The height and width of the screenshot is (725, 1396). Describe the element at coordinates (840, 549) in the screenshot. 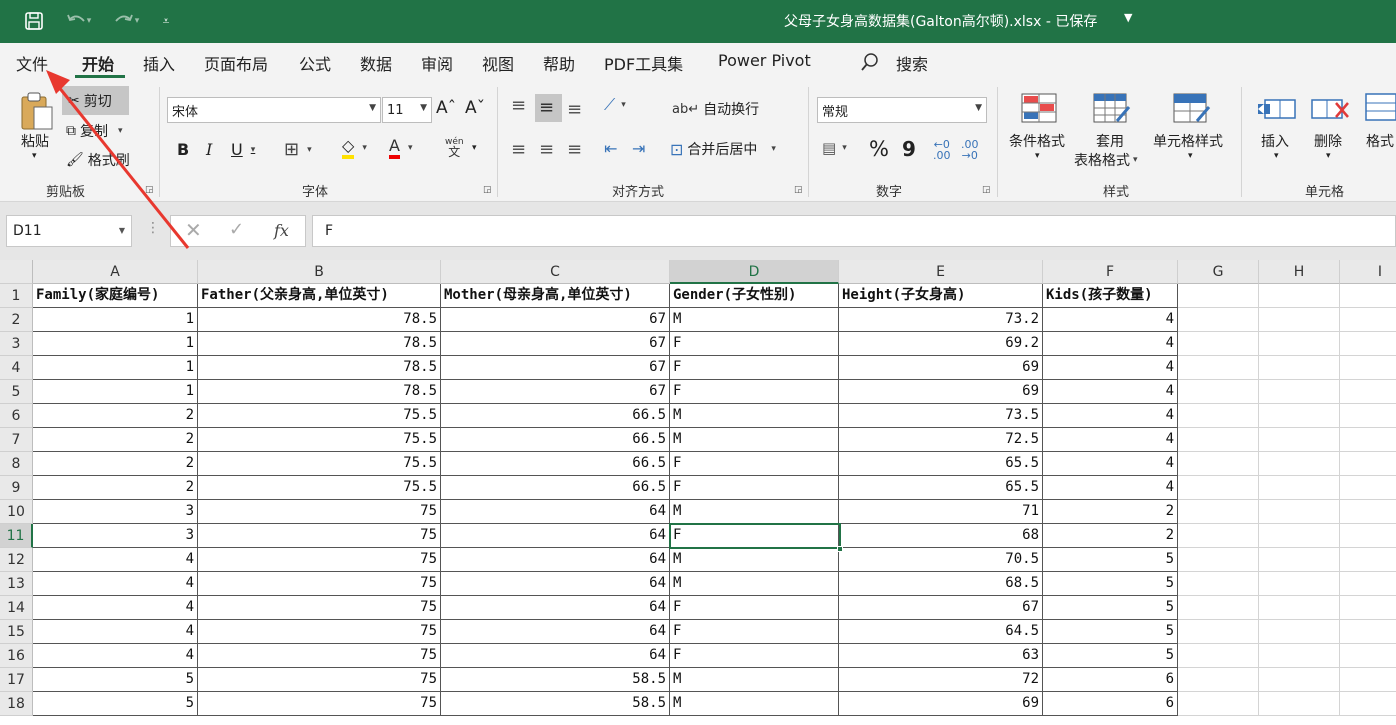

I see `fill-handle` at that location.